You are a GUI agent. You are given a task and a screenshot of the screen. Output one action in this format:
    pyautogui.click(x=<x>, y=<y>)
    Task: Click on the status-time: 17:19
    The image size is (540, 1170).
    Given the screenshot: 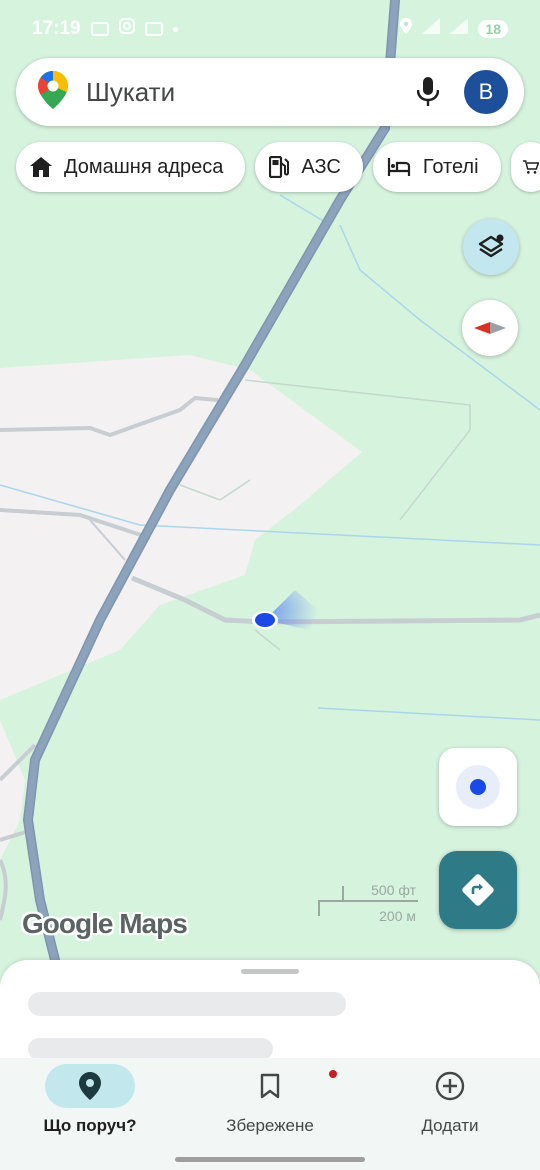 What is the action you would take?
    pyautogui.click(x=56, y=28)
    